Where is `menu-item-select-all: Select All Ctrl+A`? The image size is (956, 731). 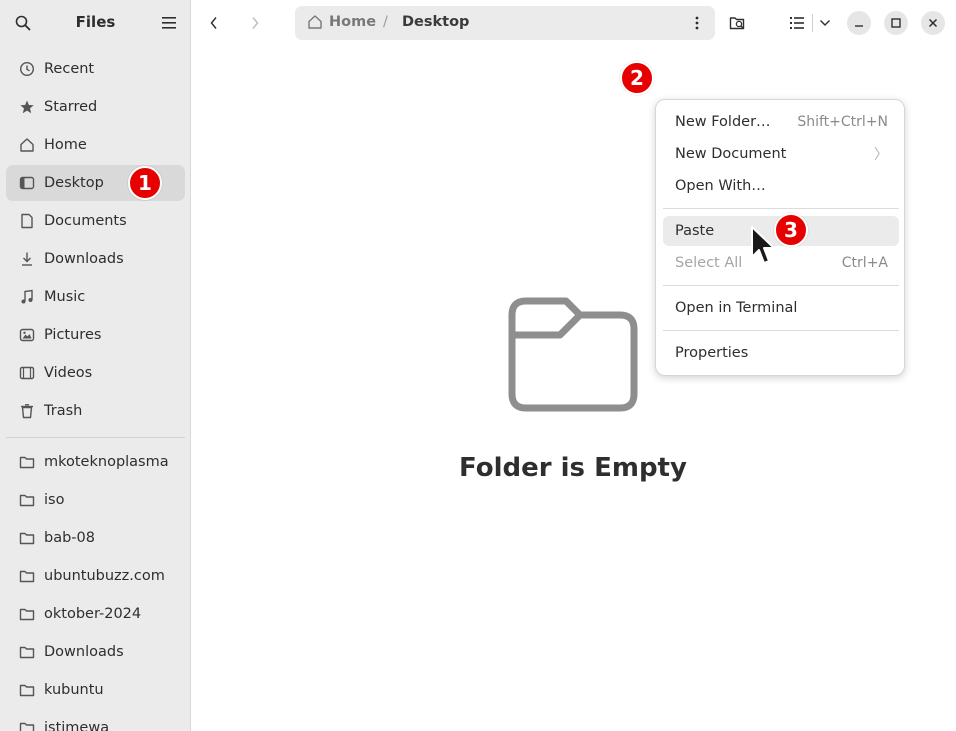
menu-item-select-all: Select All Ctrl+A is located at coordinates (781, 263).